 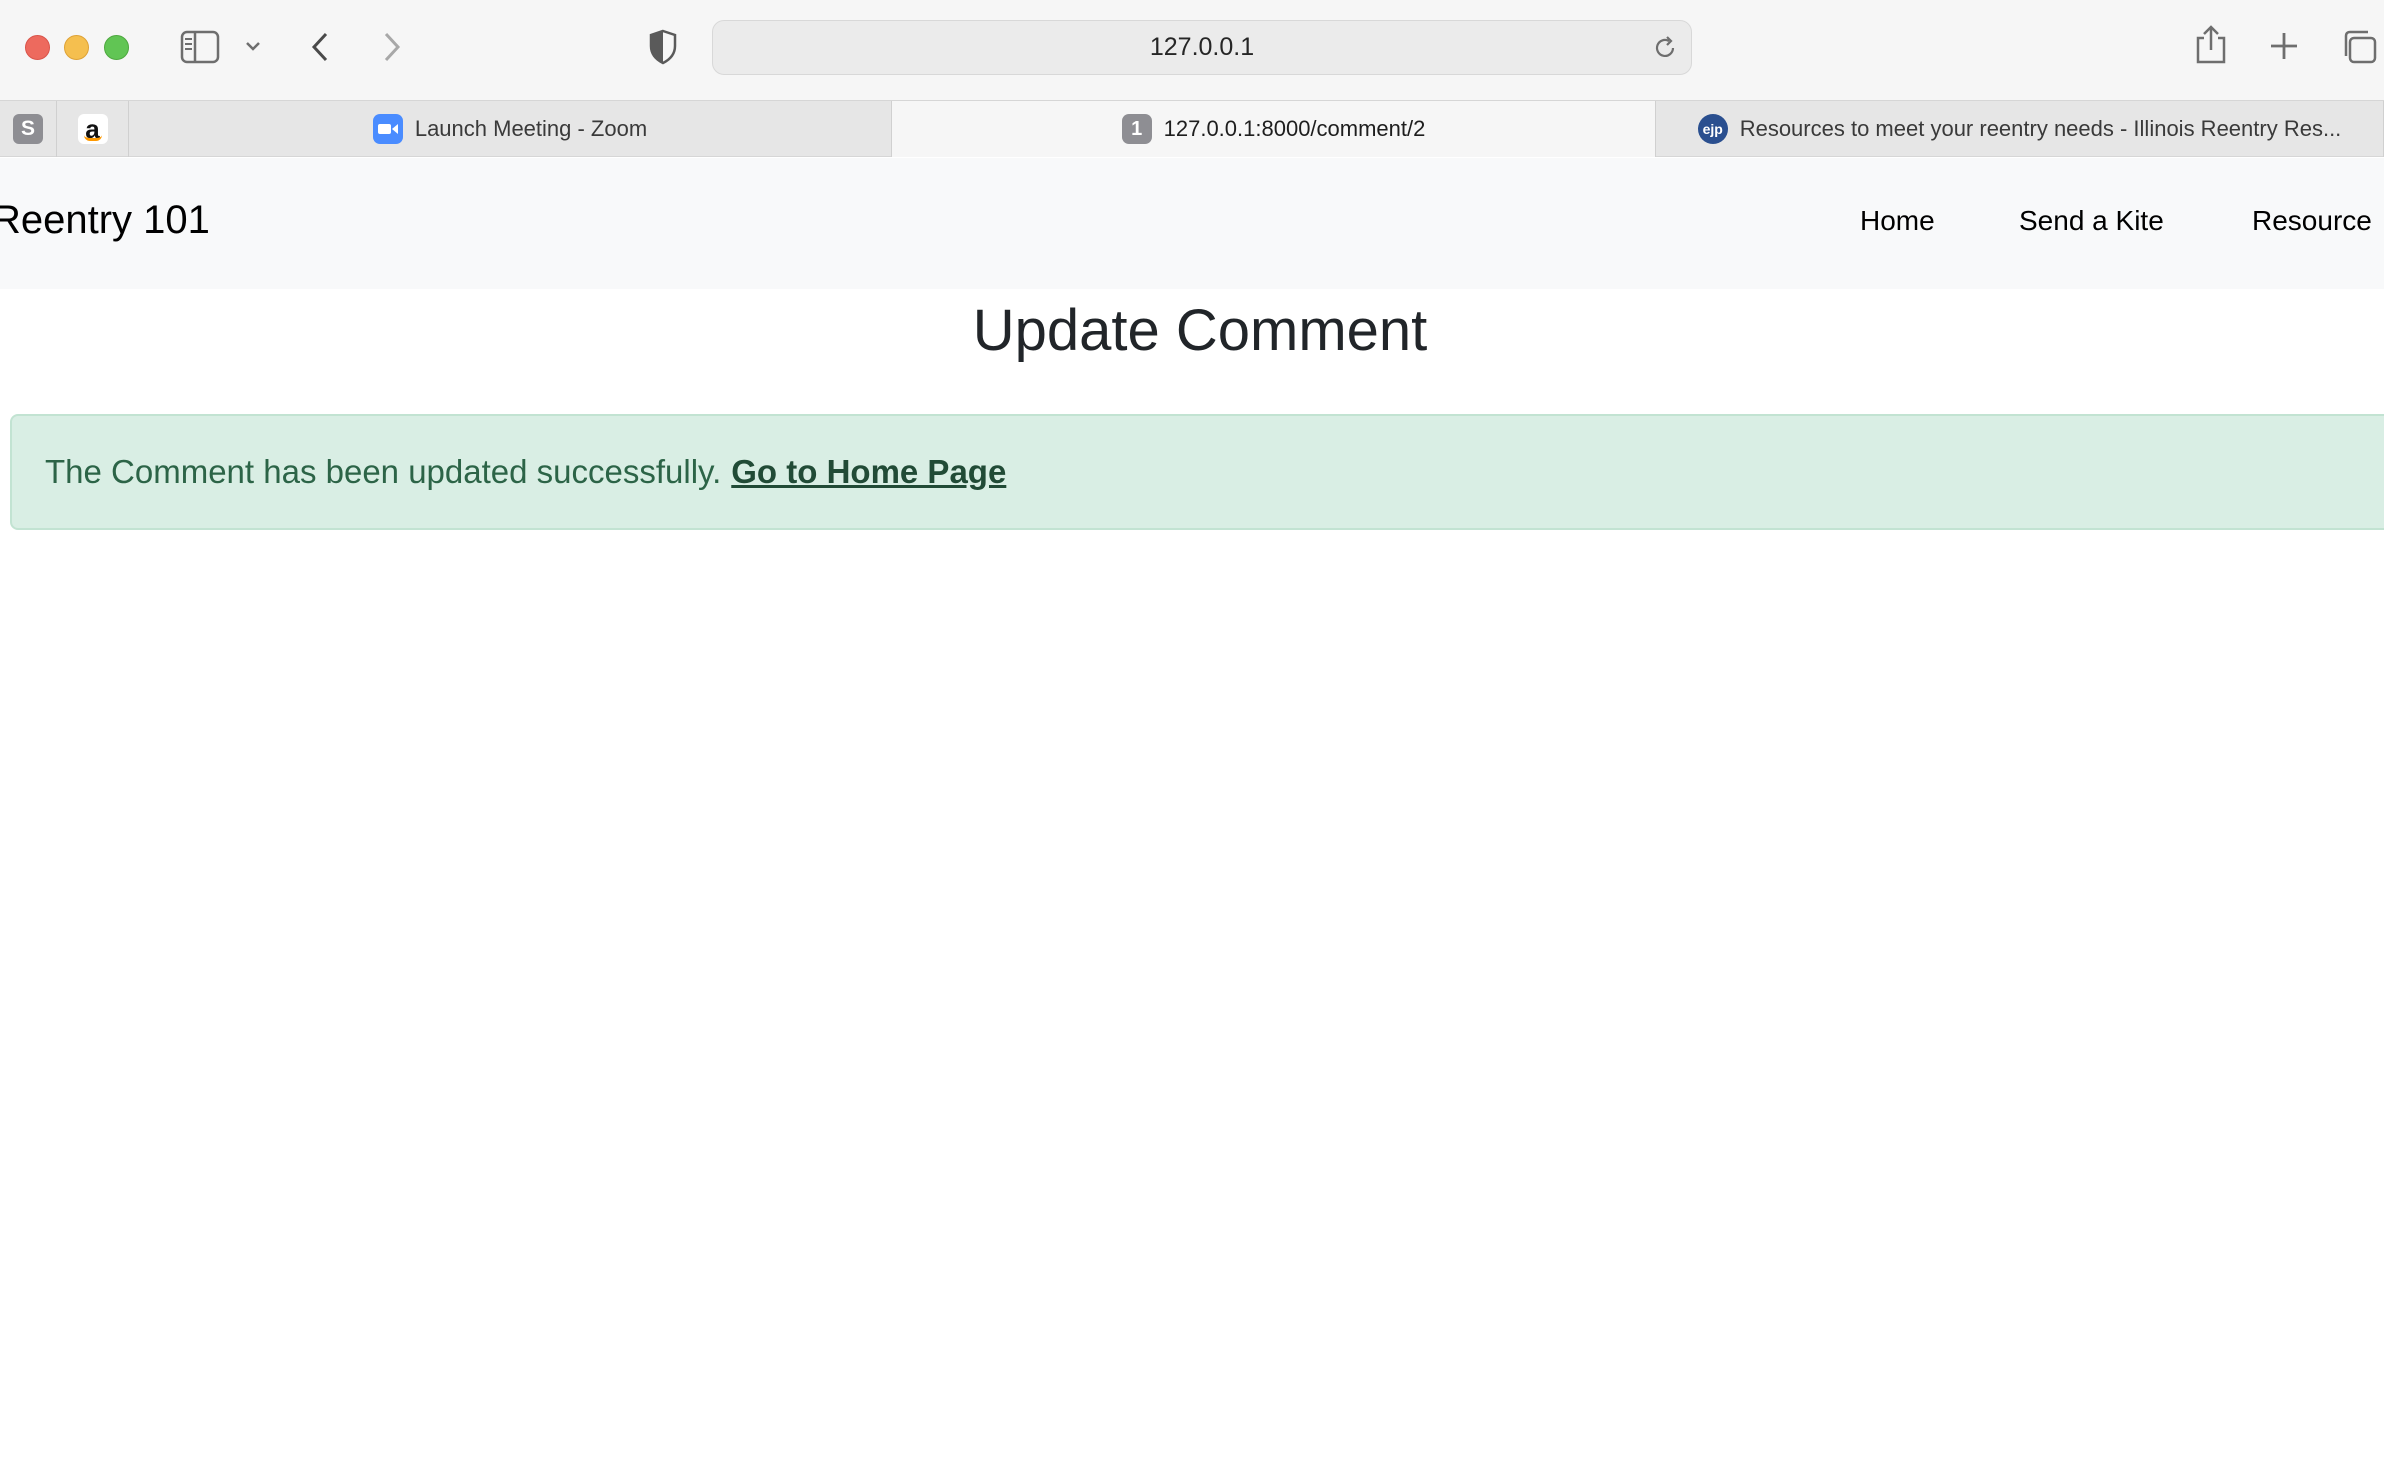 I want to click on zoom-window-button, so click(x=116, y=47).